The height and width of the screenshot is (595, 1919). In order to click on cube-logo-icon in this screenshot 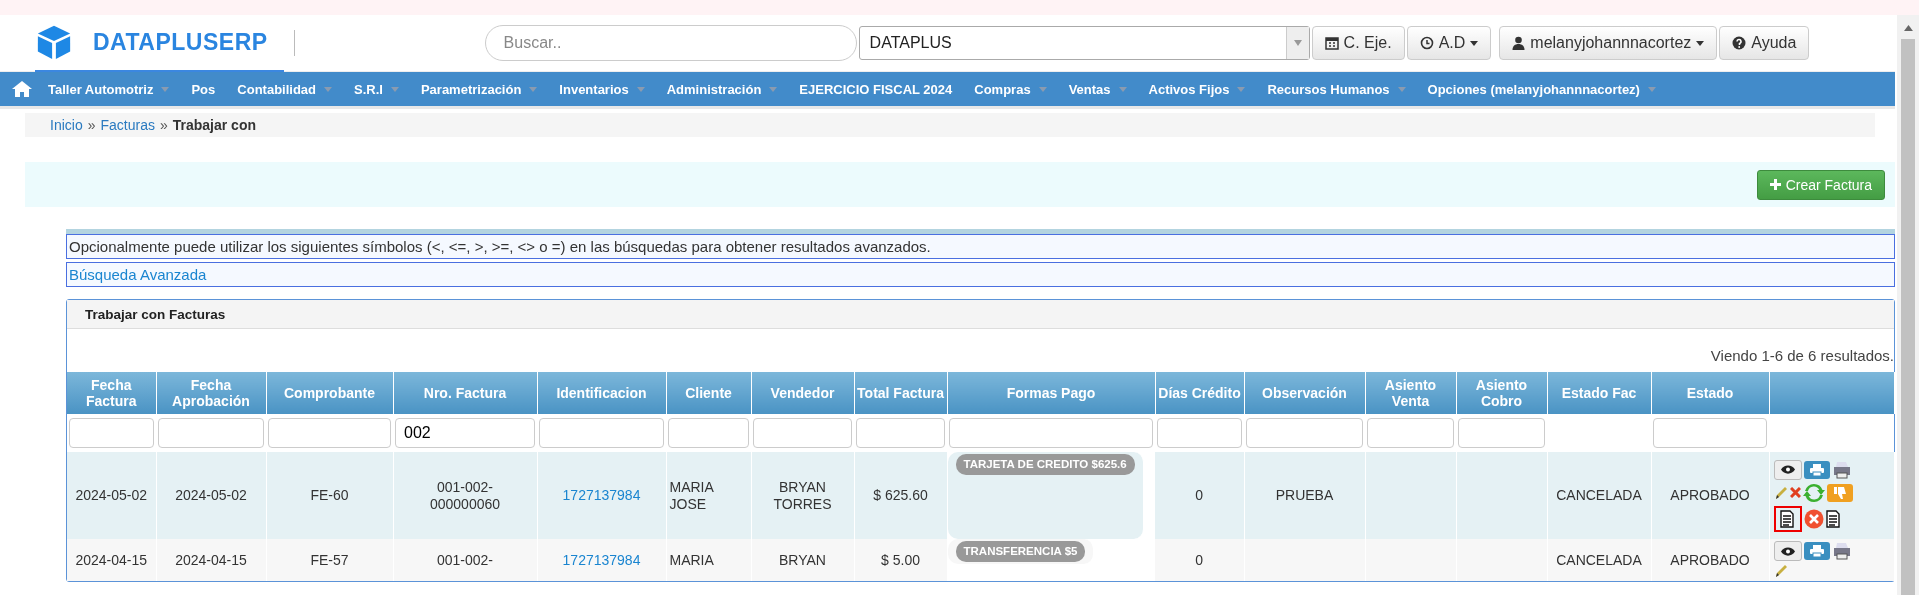, I will do `click(54, 42)`.